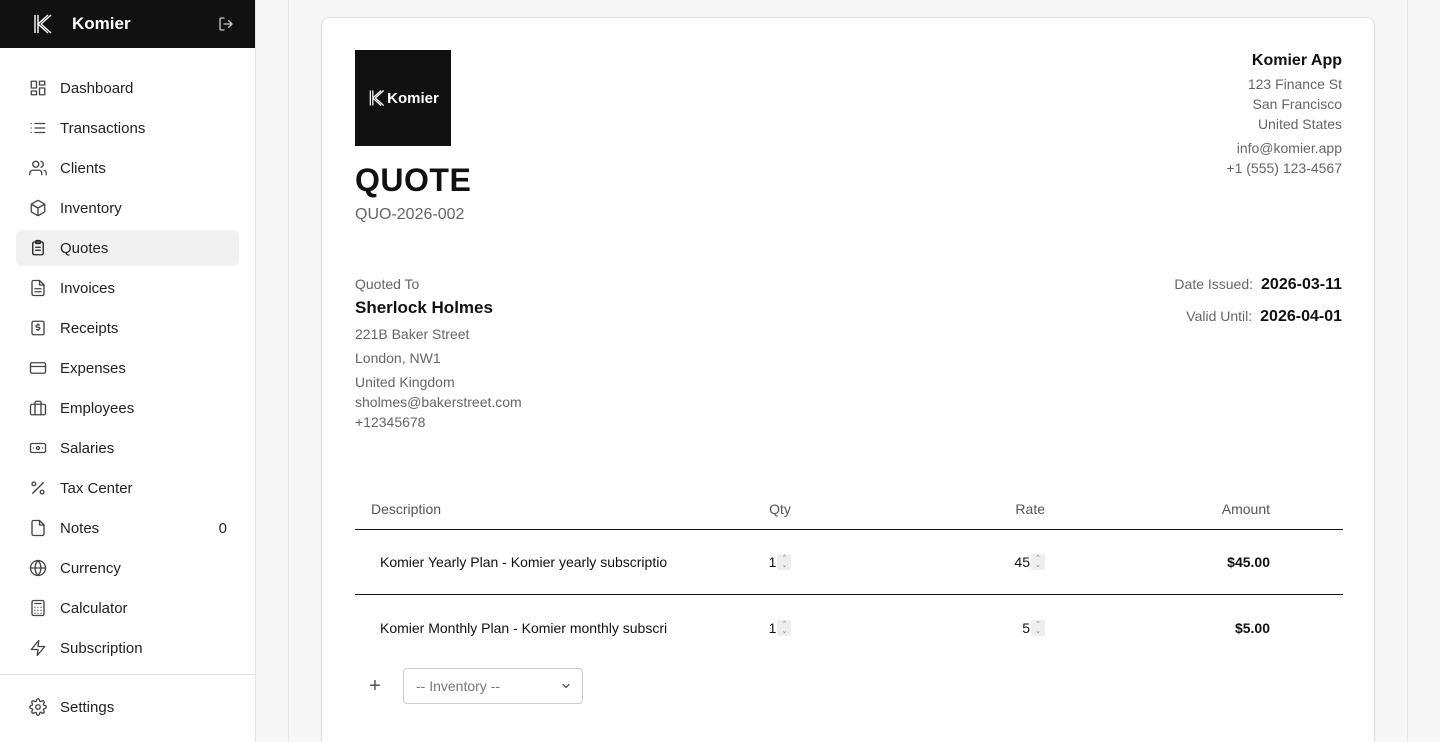 The height and width of the screenshot is (742, 1440). I want to click on item-amount: $45.00, so click(1248, 562).